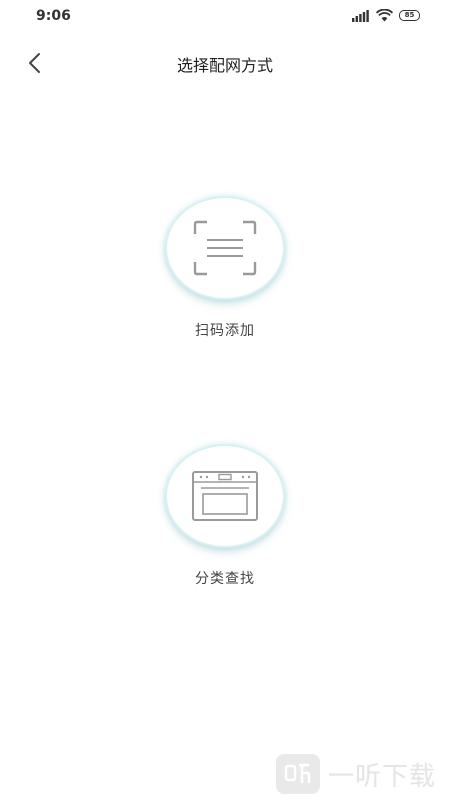 Image resolution: width=450 pixels, height=800 pixels. Describe the element at coordinates (360, 15) in the screenshot. I see `signal-icon` at that location.